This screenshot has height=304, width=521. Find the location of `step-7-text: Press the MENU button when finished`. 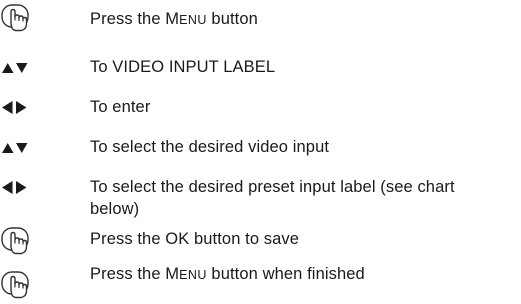

step-7-text: Press the MENU button when finished is located at coordinates (300, 274).